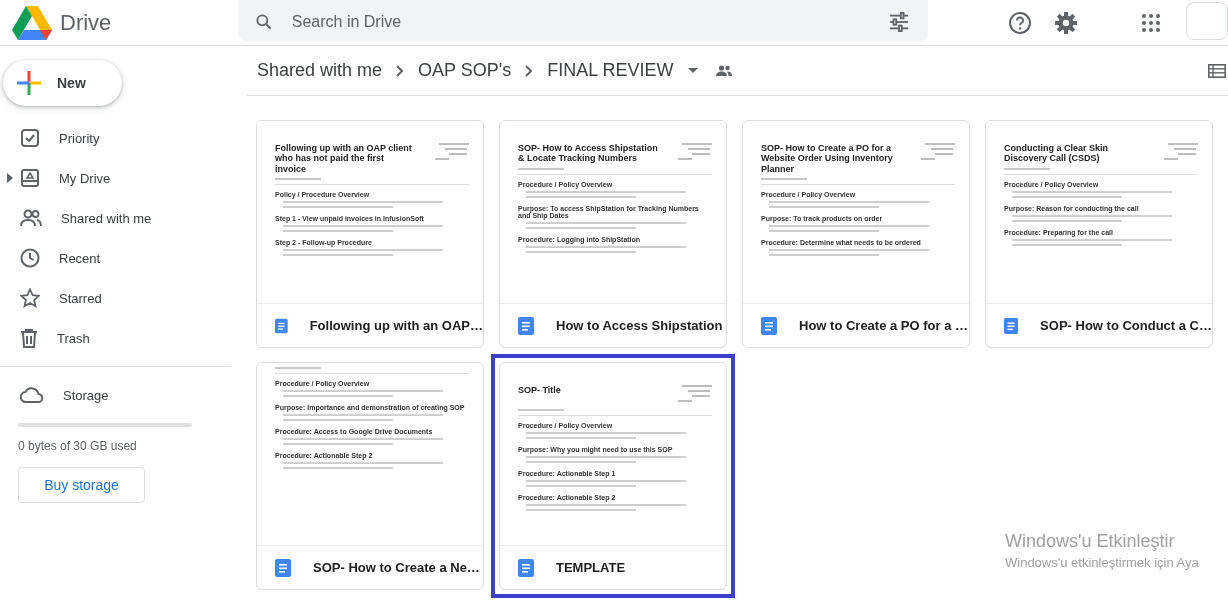 The height and width of the screenshot is (603, 1228). I want to click on settings-icon, so click(1066, 22).